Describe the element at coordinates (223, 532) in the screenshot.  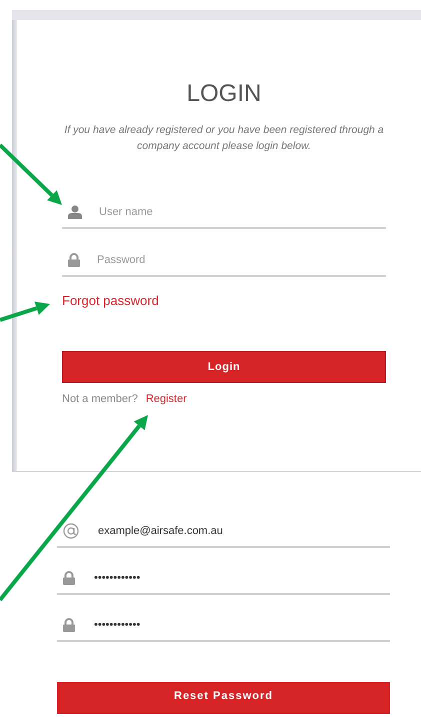
I see `input-field: example@airsafe.com.au` at that location.